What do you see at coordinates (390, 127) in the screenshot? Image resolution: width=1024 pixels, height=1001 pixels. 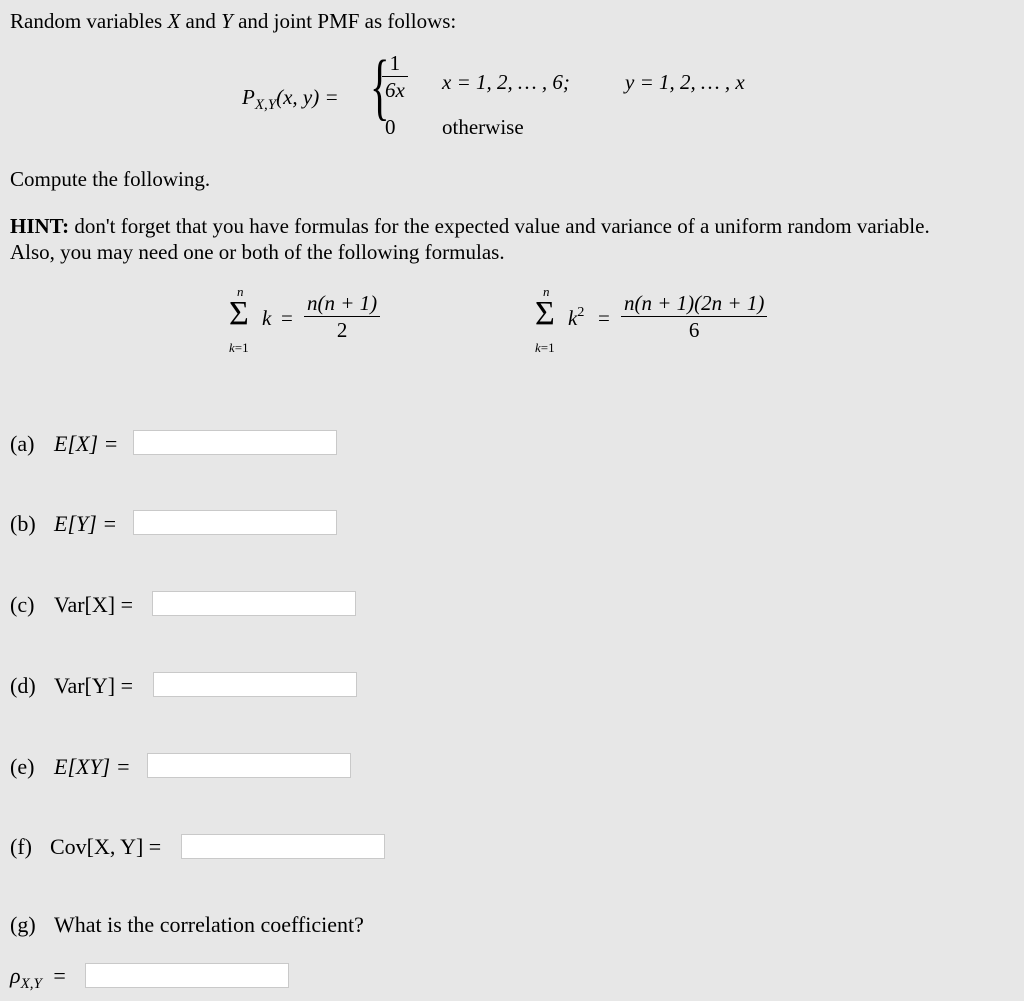 I see `pmf-zero: 0` at bounding box center [390, 127].